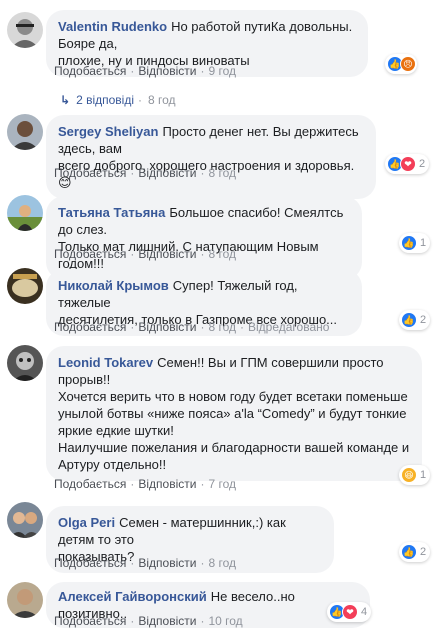  Describe the element at coordinates (105, 362) in the screenshot. I see `comment-author: Leonid Tokarev` at that location.